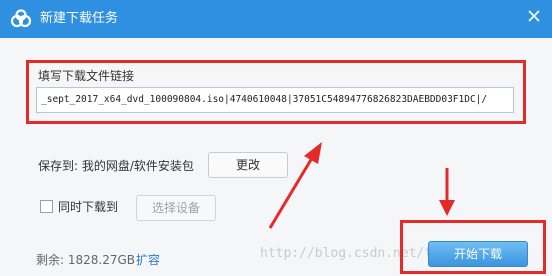 The width and height of the screenshot is (552, 276). What do you see at coordinates (21, 18) in the screenshot?
I see `baidu-cloud-logo` at bounding box center [21, 18].